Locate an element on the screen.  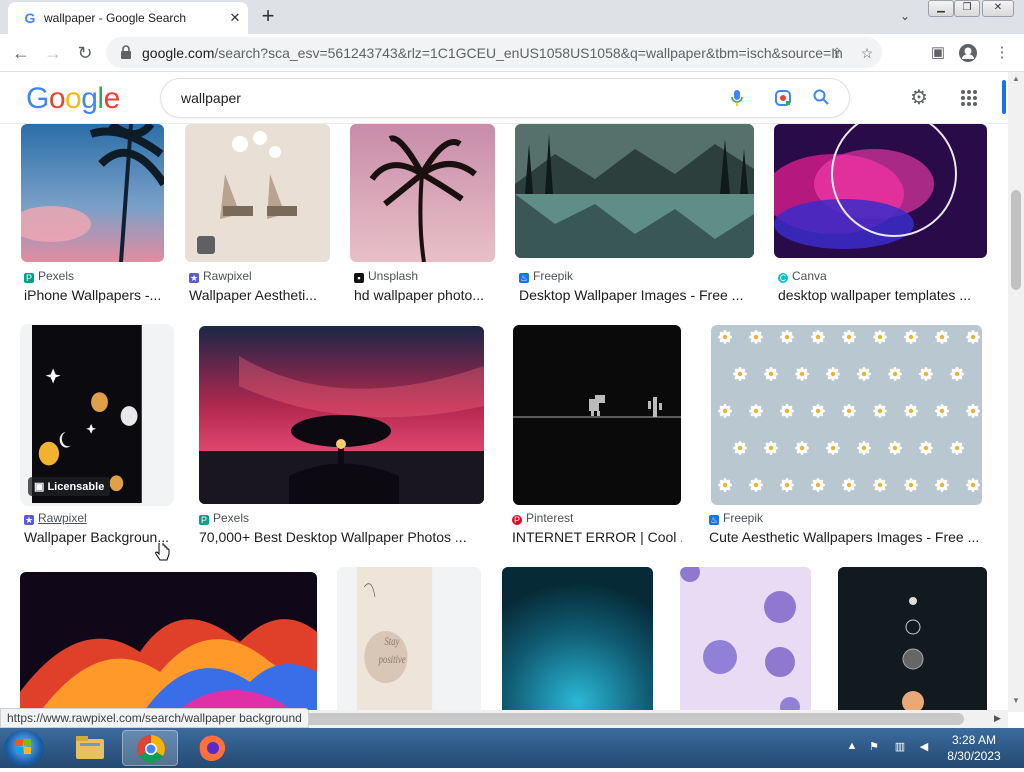
result-source: P Pinterest is located at coordinates (542, 518).